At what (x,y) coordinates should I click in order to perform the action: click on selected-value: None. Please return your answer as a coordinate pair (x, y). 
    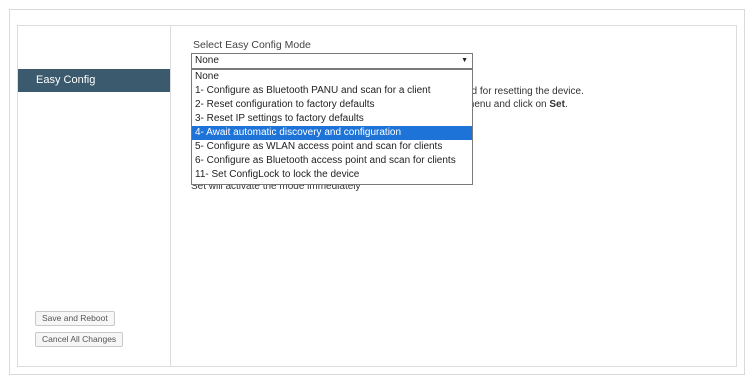
    Looking at the image, I should click on (207, 60).